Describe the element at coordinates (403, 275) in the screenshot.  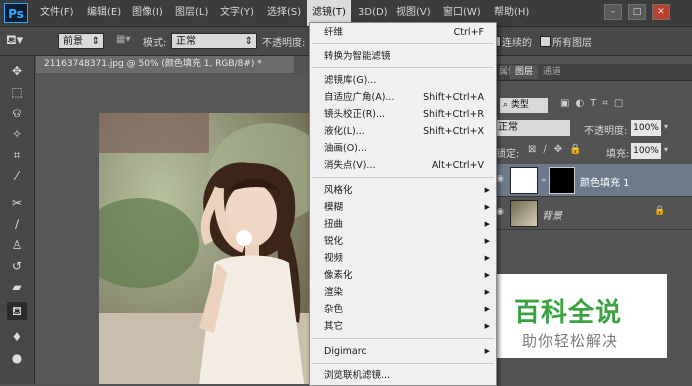
I see `menu-item-pixelate: 像素化 ▶` at that location.